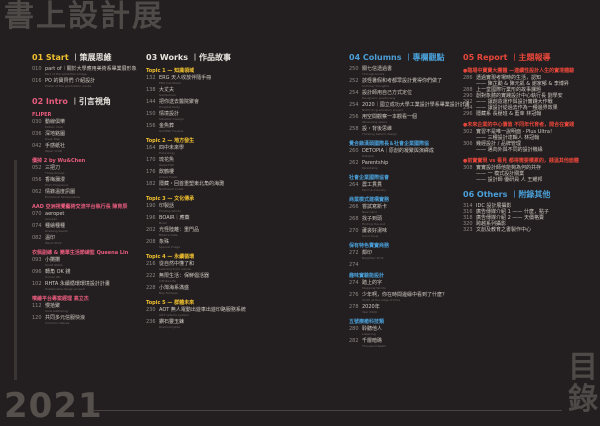 This screenshot has height=426, width=600. Describe the element at coordinates (57, 323) in the screenshot. I see `item-subtitle: Common Waves` at that location.